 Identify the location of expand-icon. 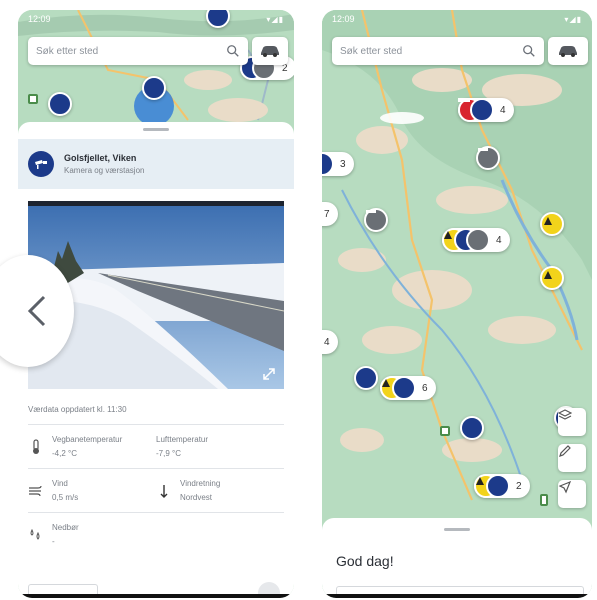
(269, 374).